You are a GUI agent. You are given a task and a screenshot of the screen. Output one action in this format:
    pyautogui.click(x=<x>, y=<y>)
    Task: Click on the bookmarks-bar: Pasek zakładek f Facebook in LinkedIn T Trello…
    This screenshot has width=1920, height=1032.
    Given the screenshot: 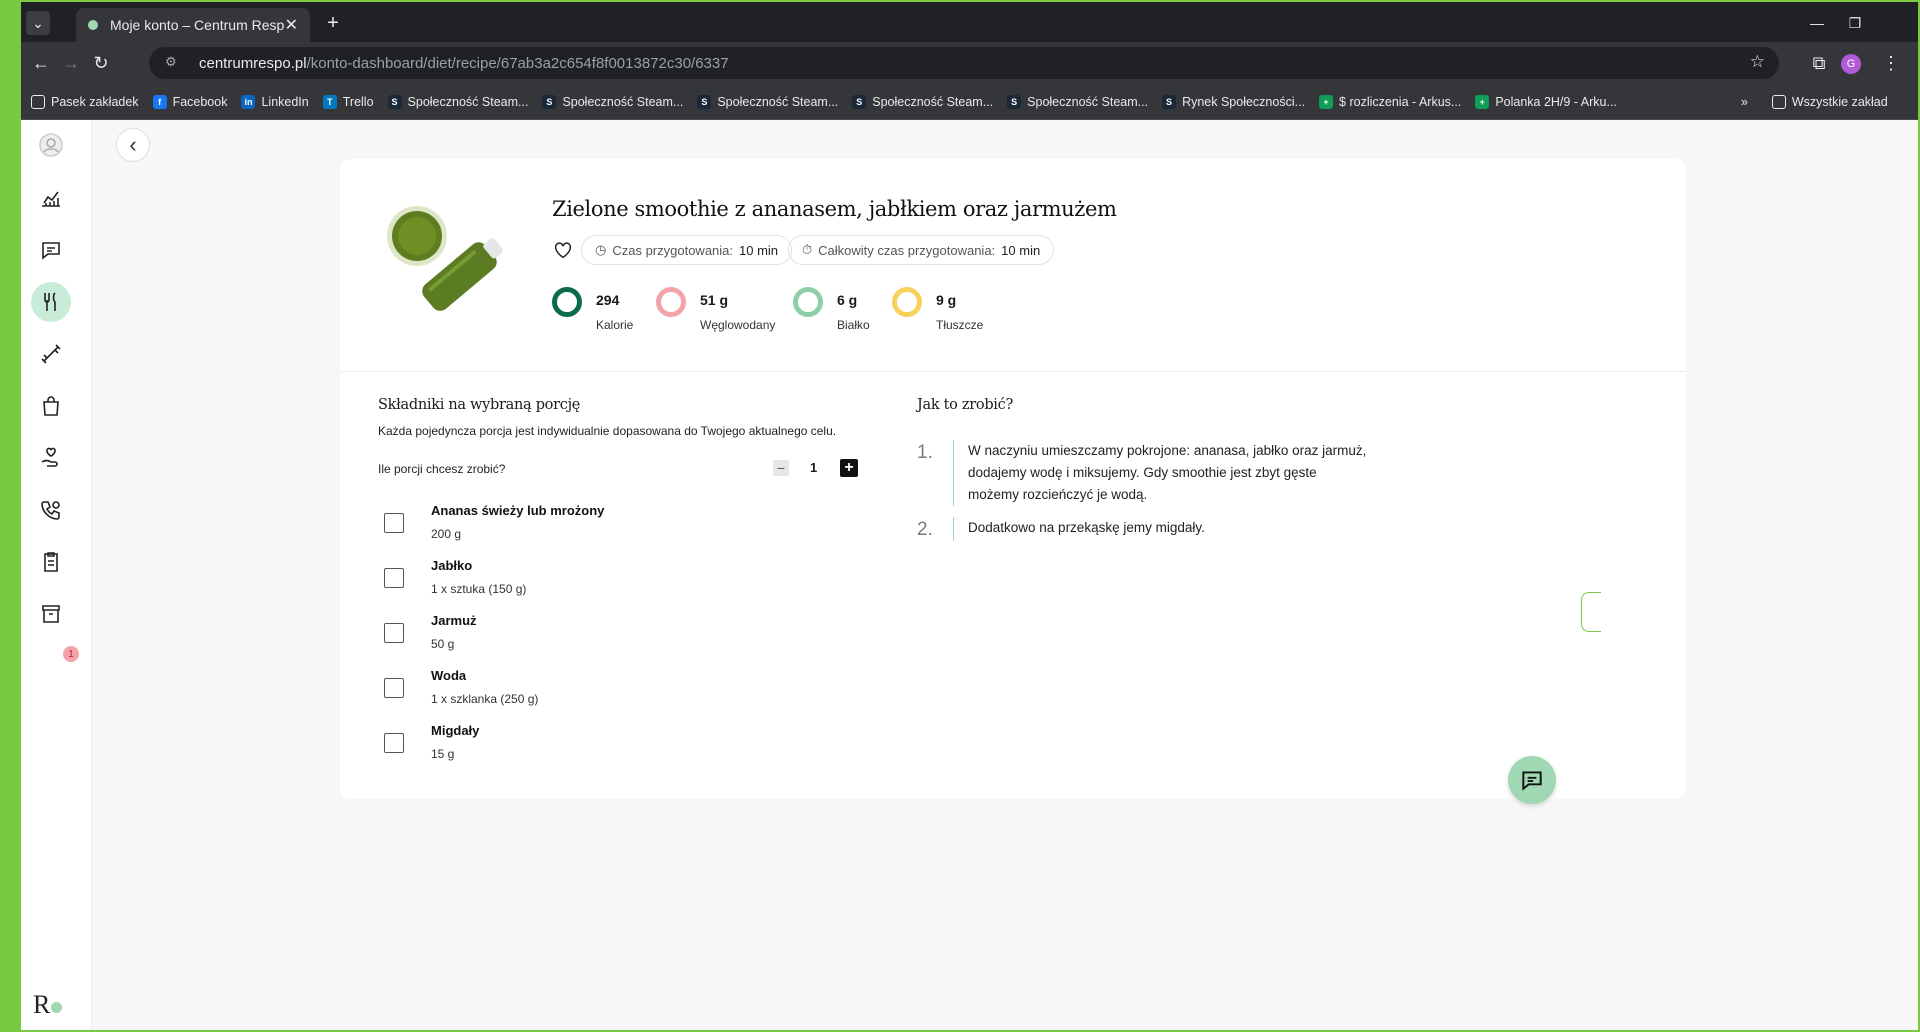 What is the action you would take?
    pyautogui.click(x=969, y=102)
    